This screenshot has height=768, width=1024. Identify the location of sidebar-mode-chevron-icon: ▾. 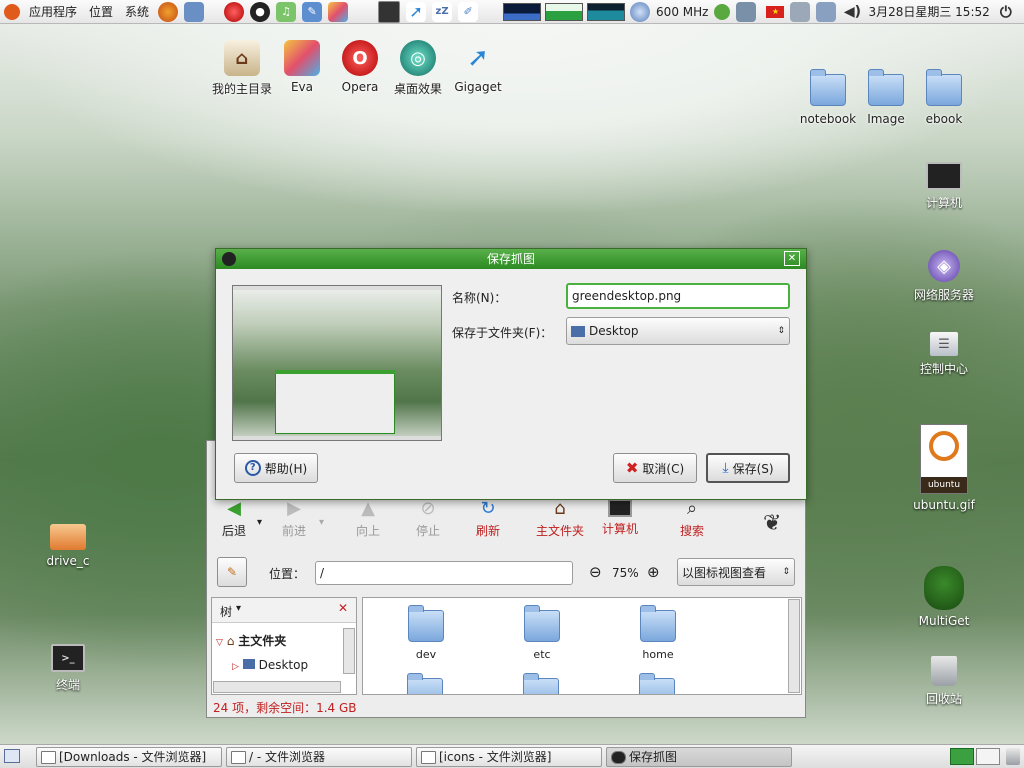
(238, 608).